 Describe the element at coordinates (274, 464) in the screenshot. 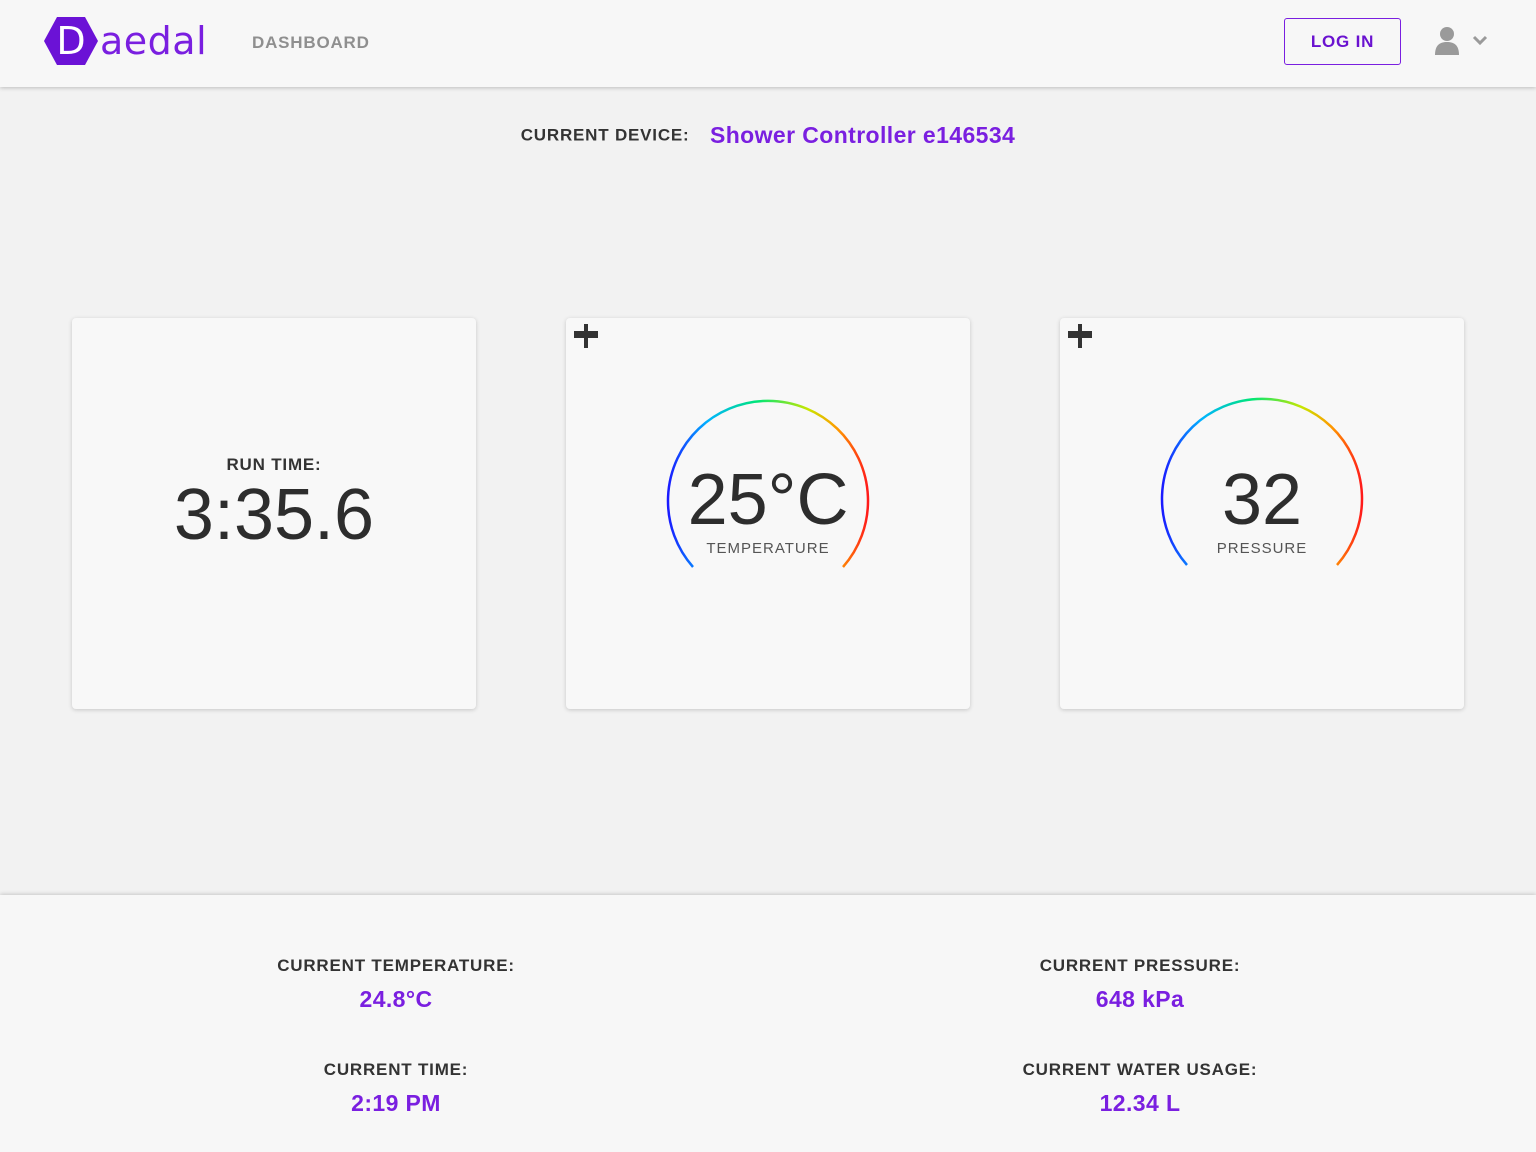

I see `run-time-label: RUN TIME:` at that location.